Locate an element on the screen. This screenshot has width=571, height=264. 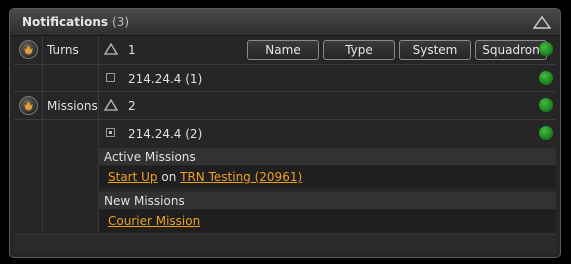
new-missions-body: Courier Mission is located at coordinates (327, 221).